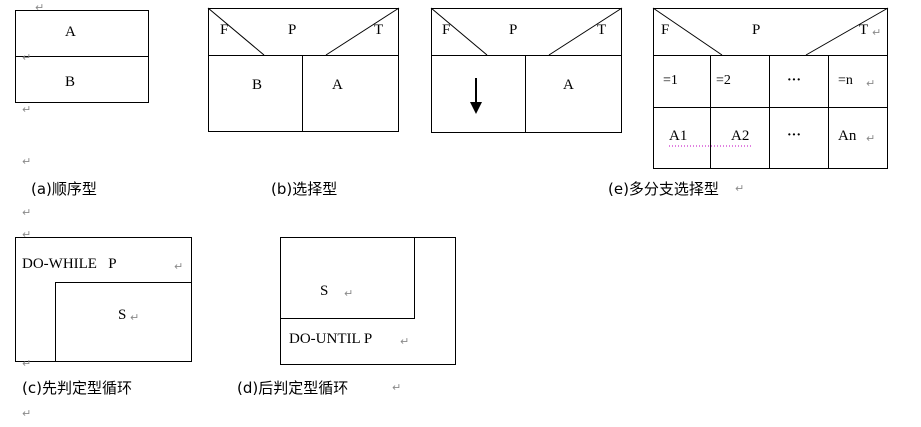 This screenshot has width=921, height=427. I want to click on caption-multi-branch: (e)多分支选择型, so click(663, 189).